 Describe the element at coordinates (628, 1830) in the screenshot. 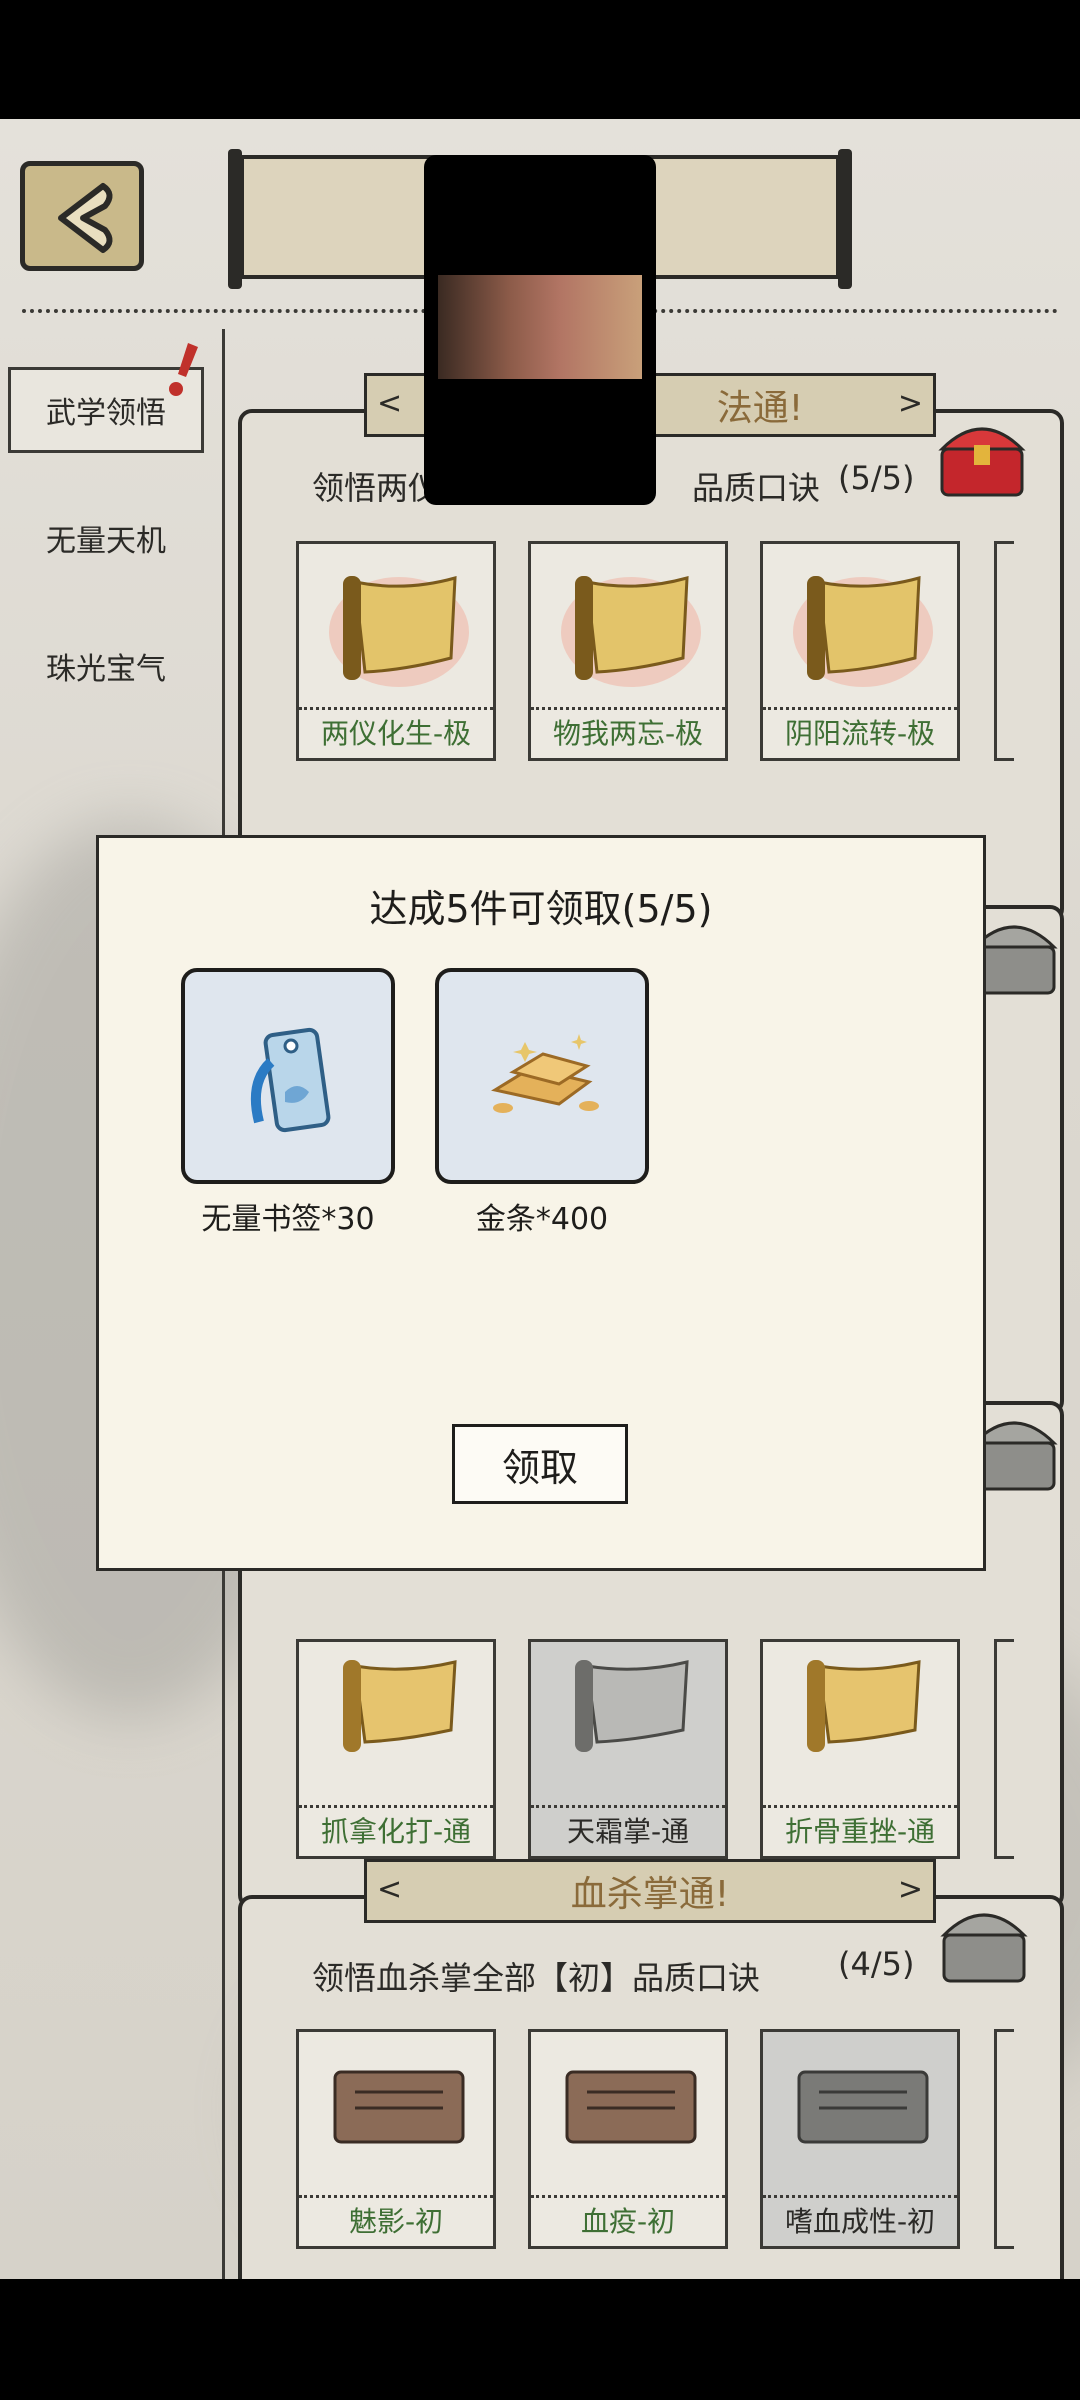

I see `card-label: 天霜掌-通` at that location.